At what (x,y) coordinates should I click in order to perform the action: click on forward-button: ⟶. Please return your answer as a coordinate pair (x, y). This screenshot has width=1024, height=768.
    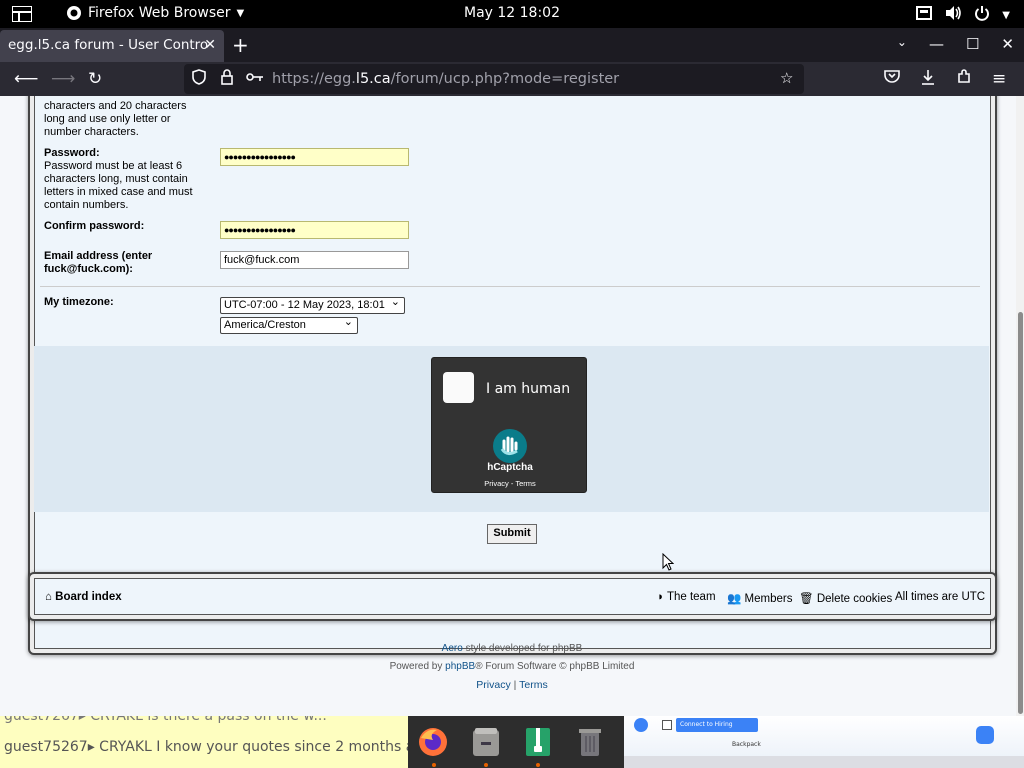
    Looking at the image, I should click on (63, 79).